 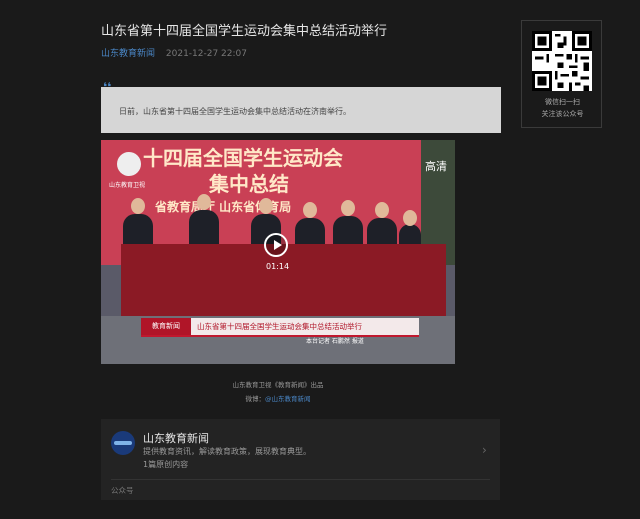 What do you see at coordinates (255, 399) in the screenshot?
I see `weibo-prefix: 微博：` at bounding box center [255, 399].